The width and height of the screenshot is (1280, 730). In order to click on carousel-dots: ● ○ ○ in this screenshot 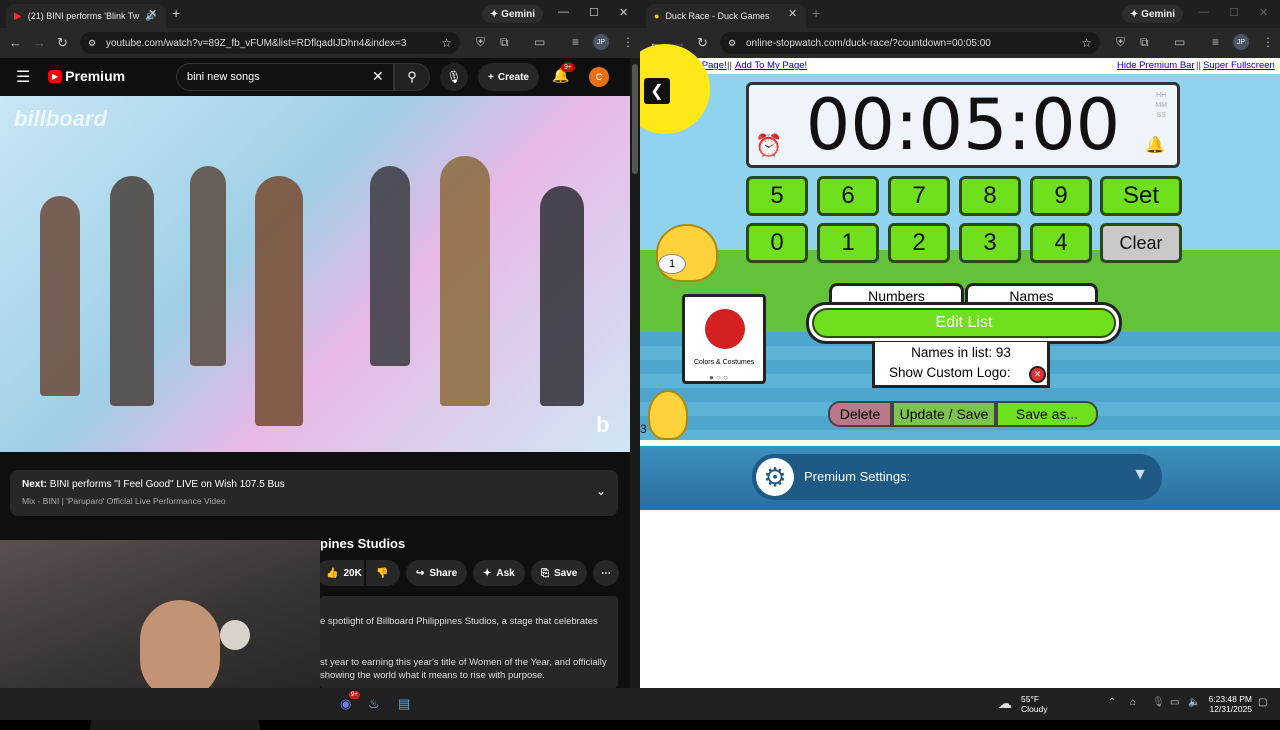, I will do `click(718, 377)`.